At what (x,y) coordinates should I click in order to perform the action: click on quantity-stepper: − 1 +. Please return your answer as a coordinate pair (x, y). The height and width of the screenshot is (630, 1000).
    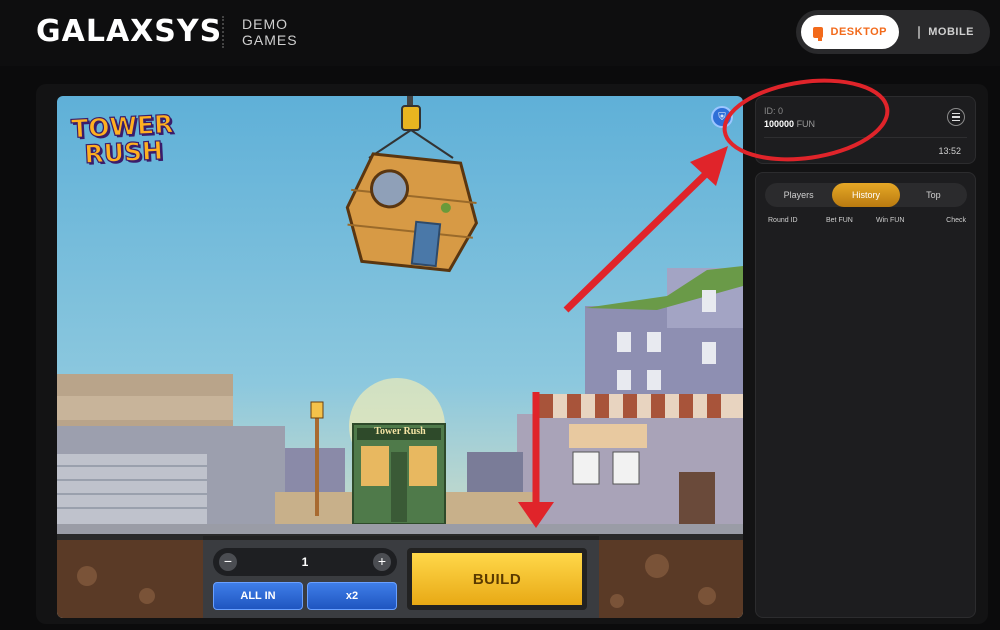
    Looking at the image, I should click on (305, 562).